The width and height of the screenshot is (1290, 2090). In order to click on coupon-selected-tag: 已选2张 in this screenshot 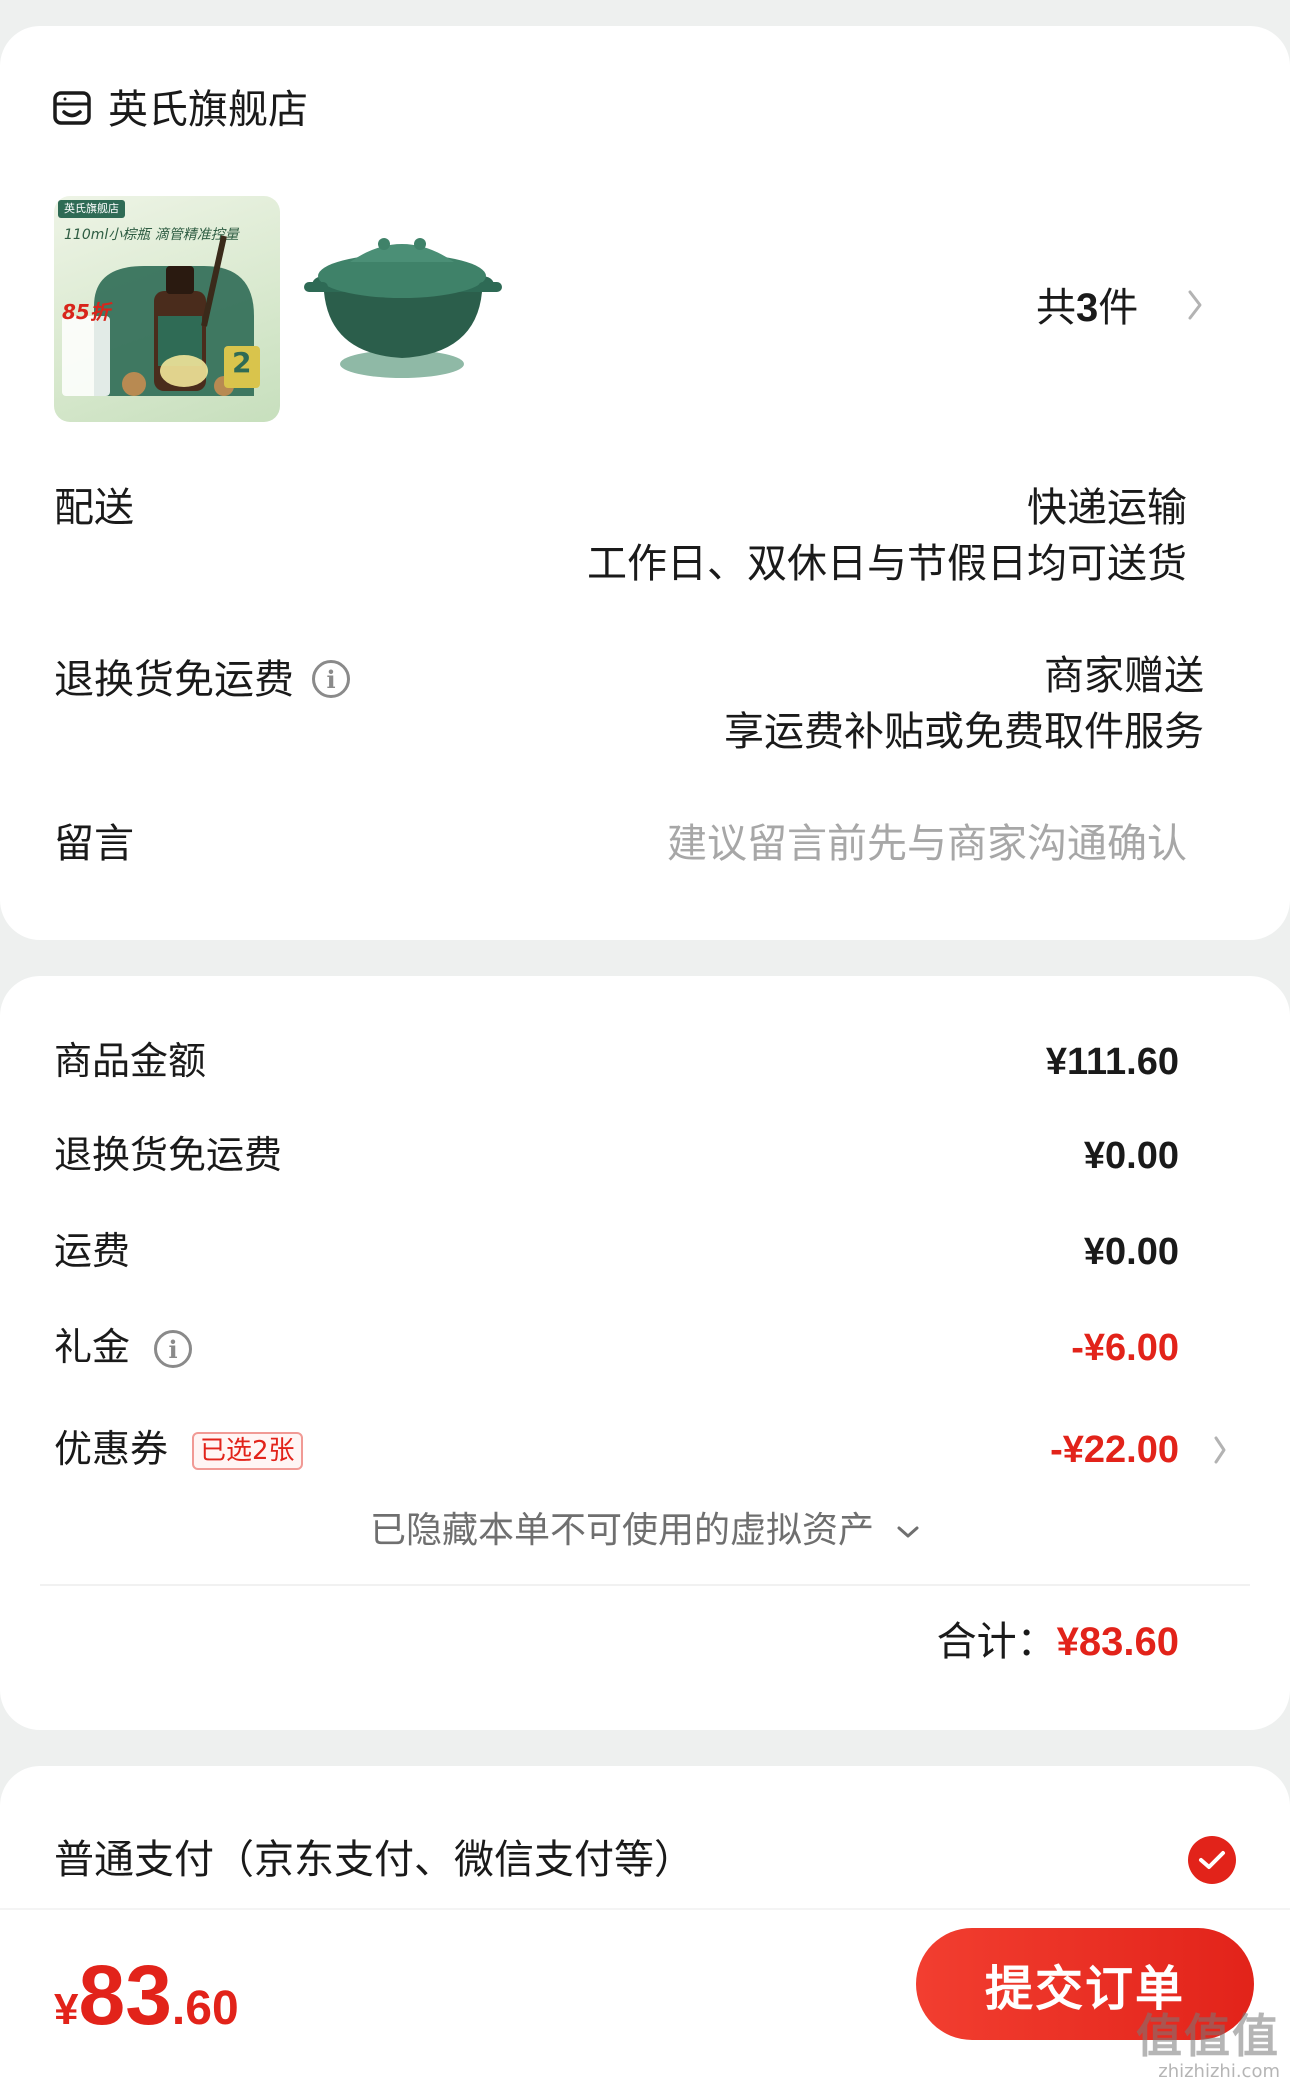, I will do `click(247, 1451)`.